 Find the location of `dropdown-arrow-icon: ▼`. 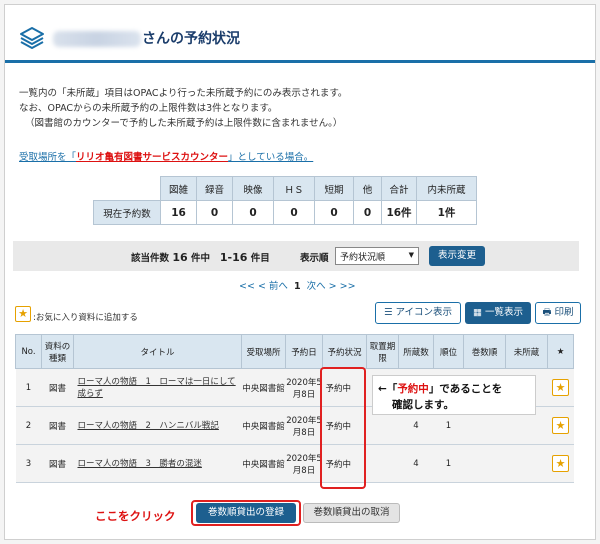

dropdown-arrow-icon: ▼ is located at coordinates (411, 255).